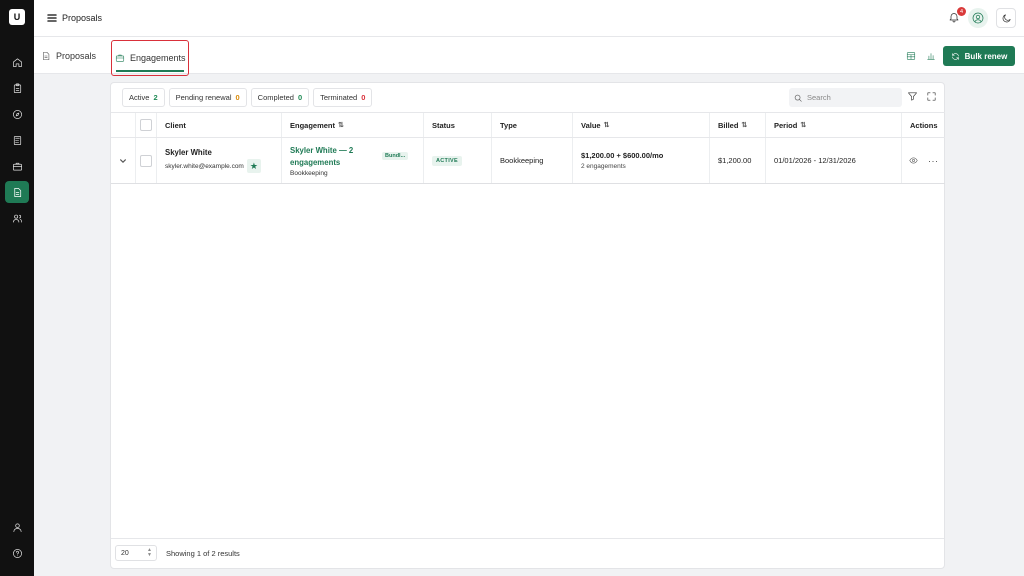 The image size is (1024, 576). Describe the element at coordinates (330, 157) in the screenshot. I see `engagement-link: Skyler White — 2 engagements` at that location.